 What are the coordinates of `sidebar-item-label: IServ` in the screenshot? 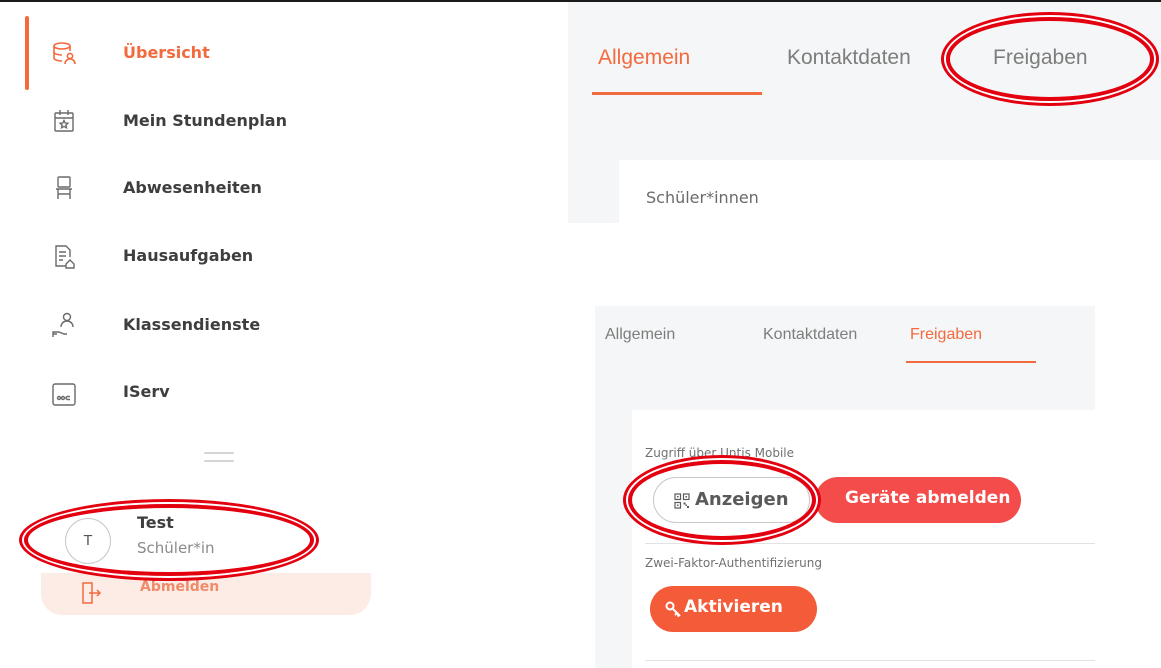 It's located at (146, 391).